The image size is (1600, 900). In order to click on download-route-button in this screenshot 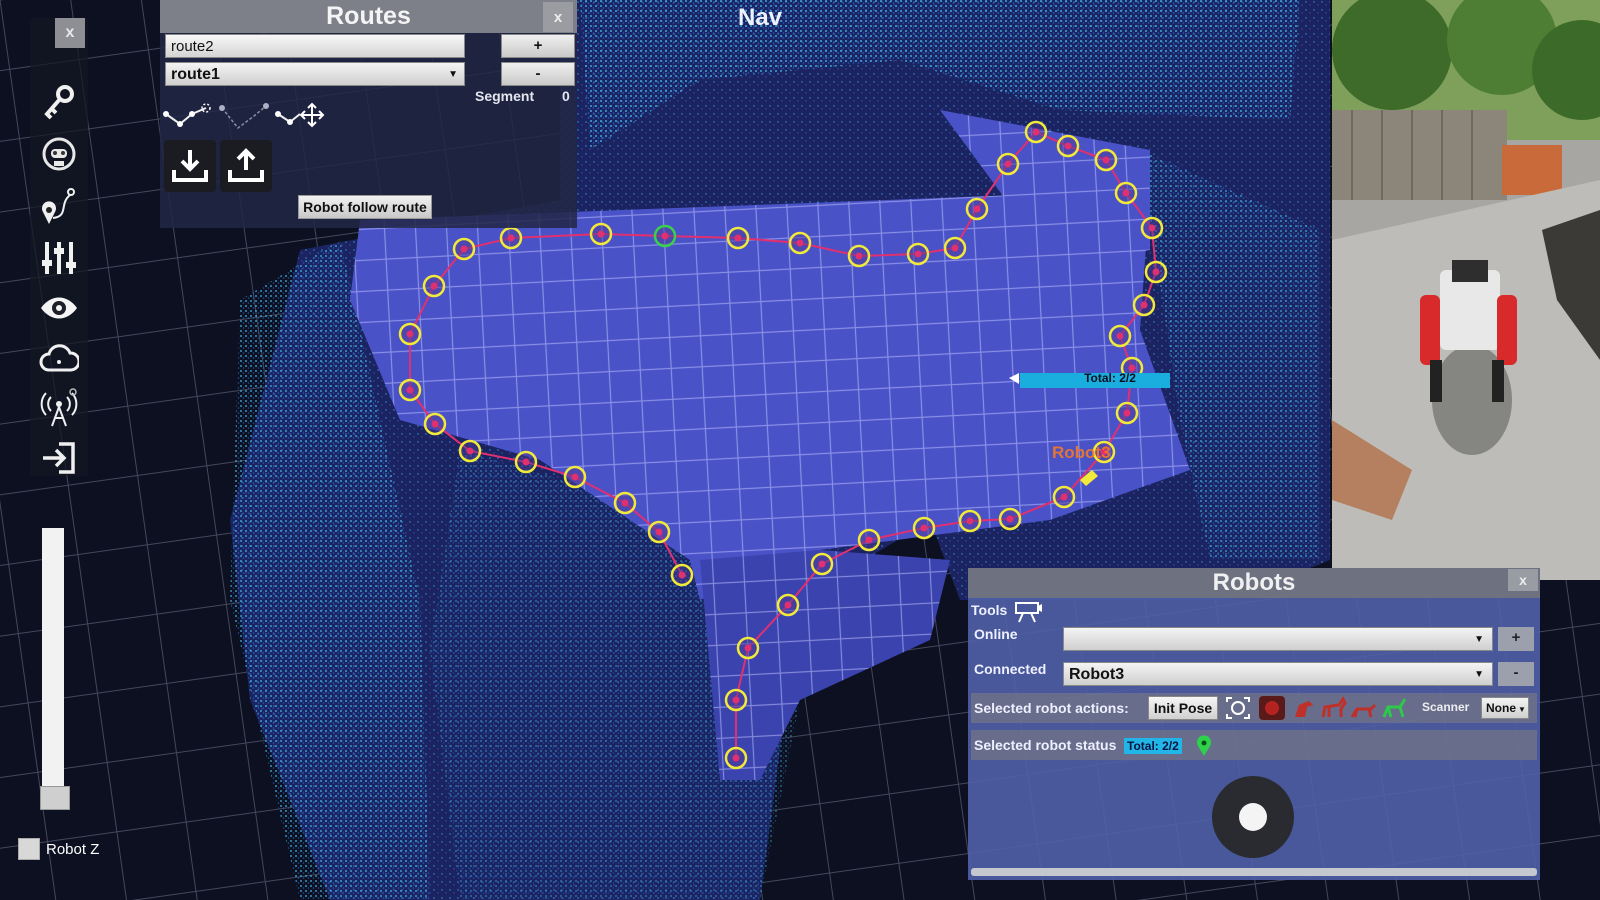, I will do `click(190, 166)`.